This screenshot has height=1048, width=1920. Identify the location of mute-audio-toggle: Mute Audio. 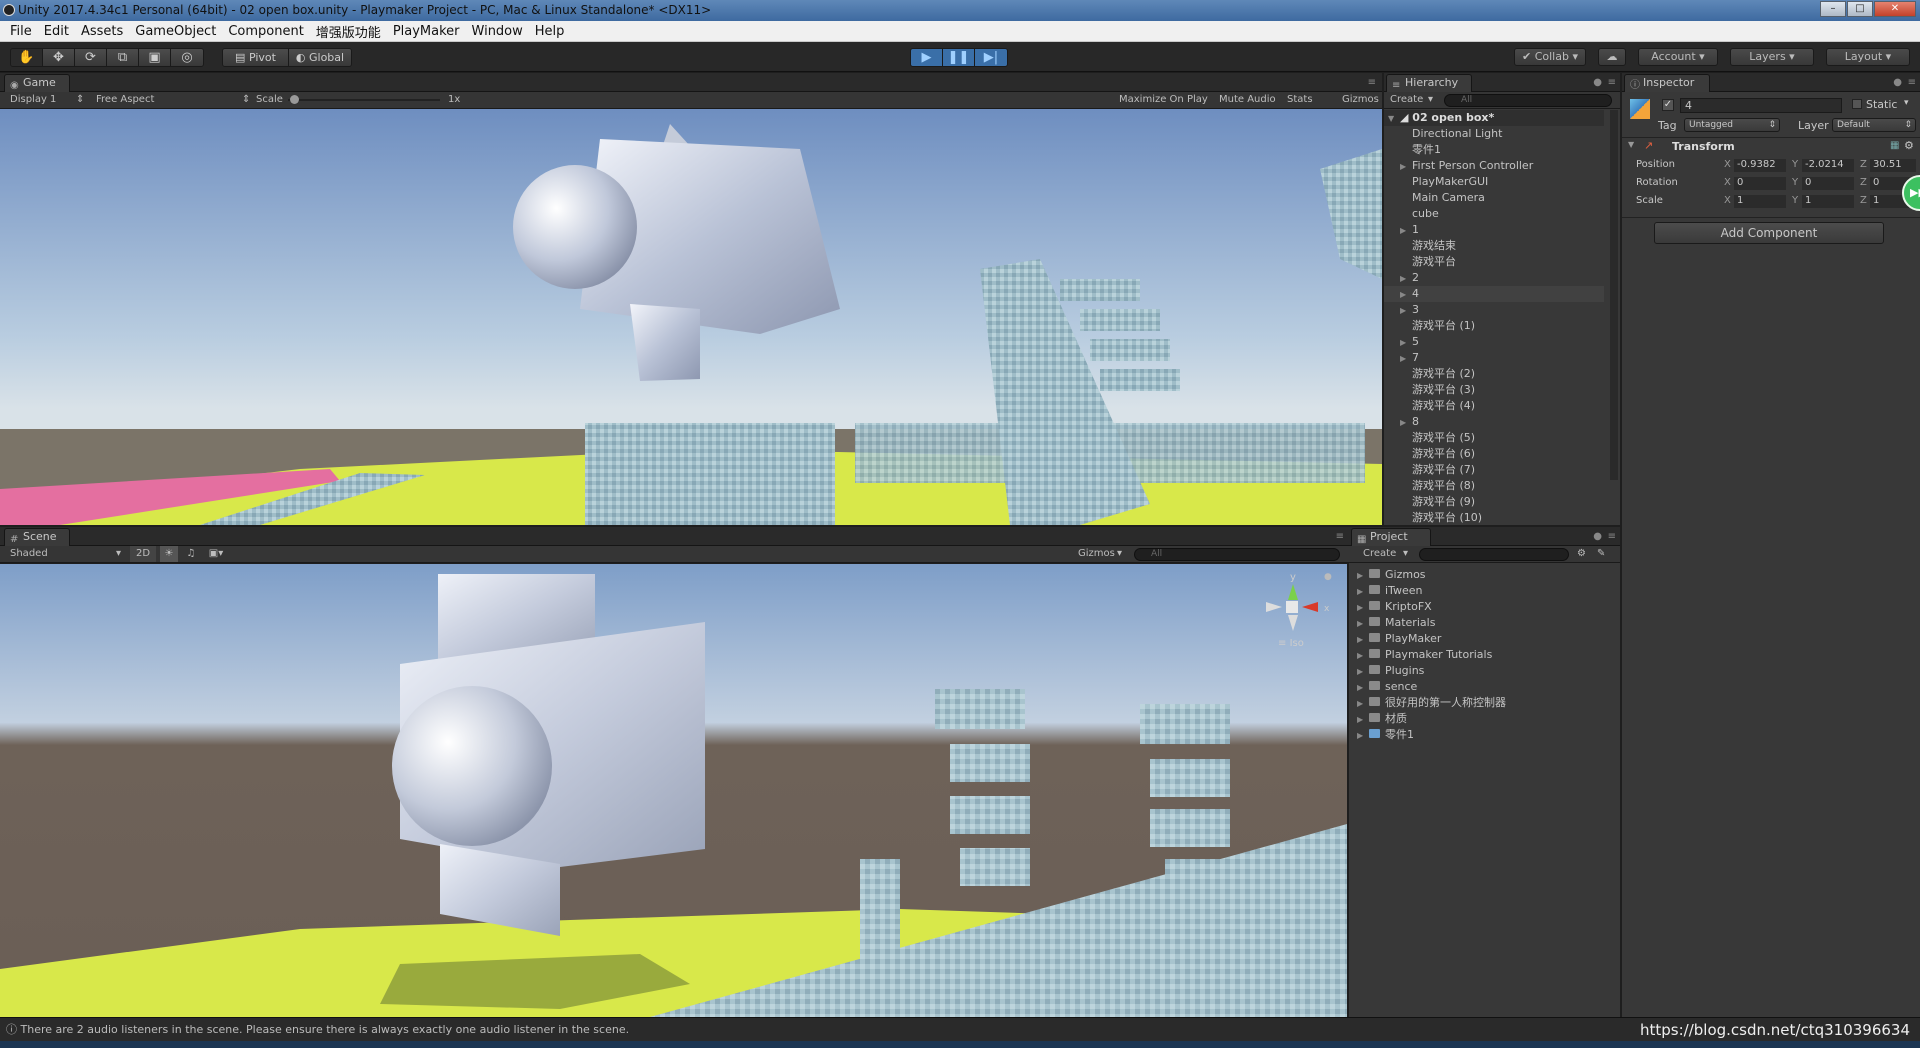
(1247, 100).